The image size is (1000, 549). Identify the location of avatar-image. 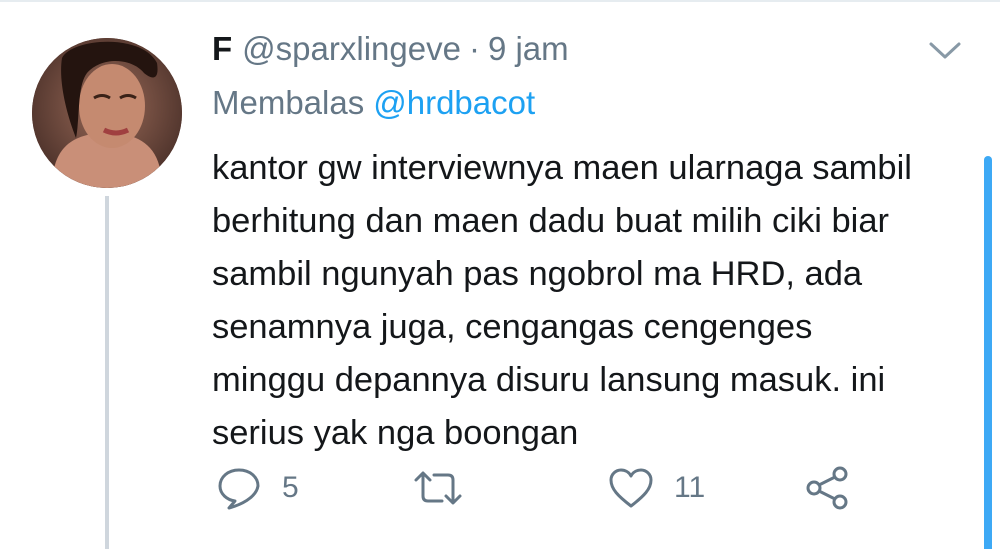
(107, 113).